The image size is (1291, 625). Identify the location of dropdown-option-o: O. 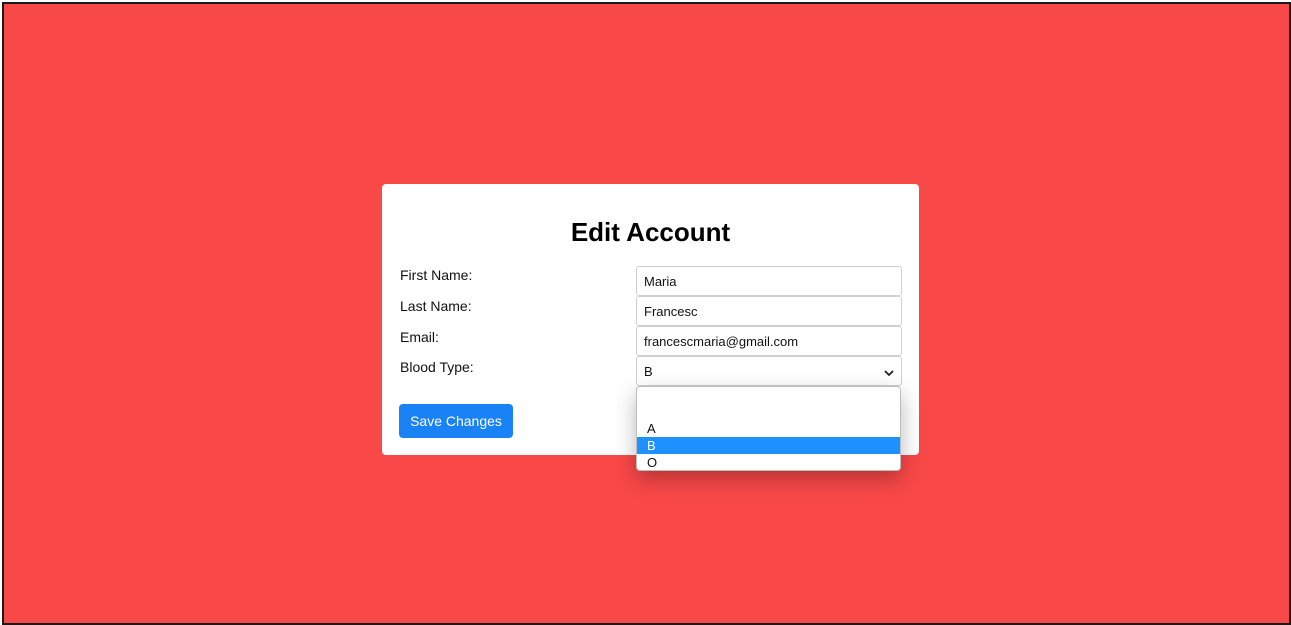
(768, 462).